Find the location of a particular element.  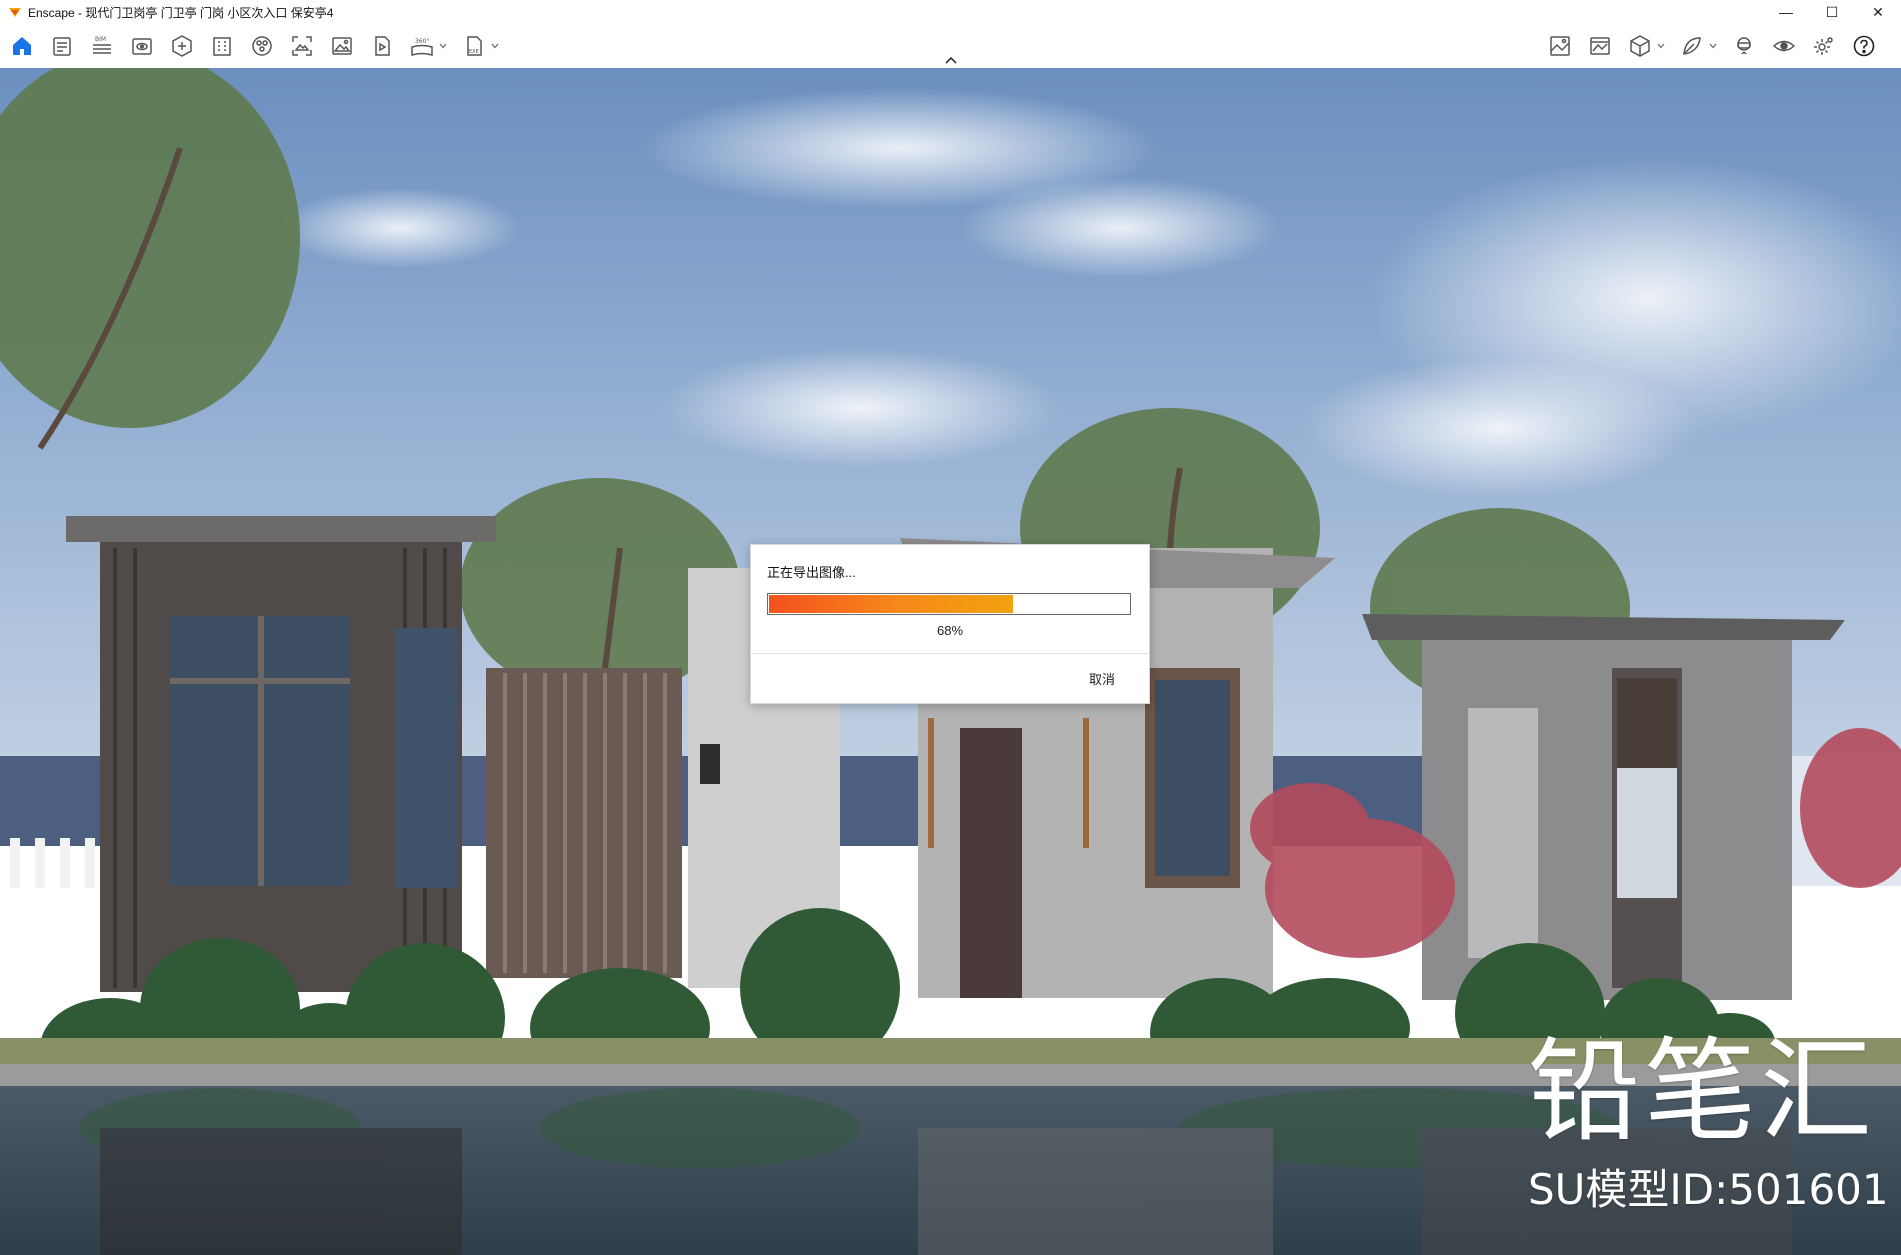

bim-button: BIM is located at coordinates (102, 46).